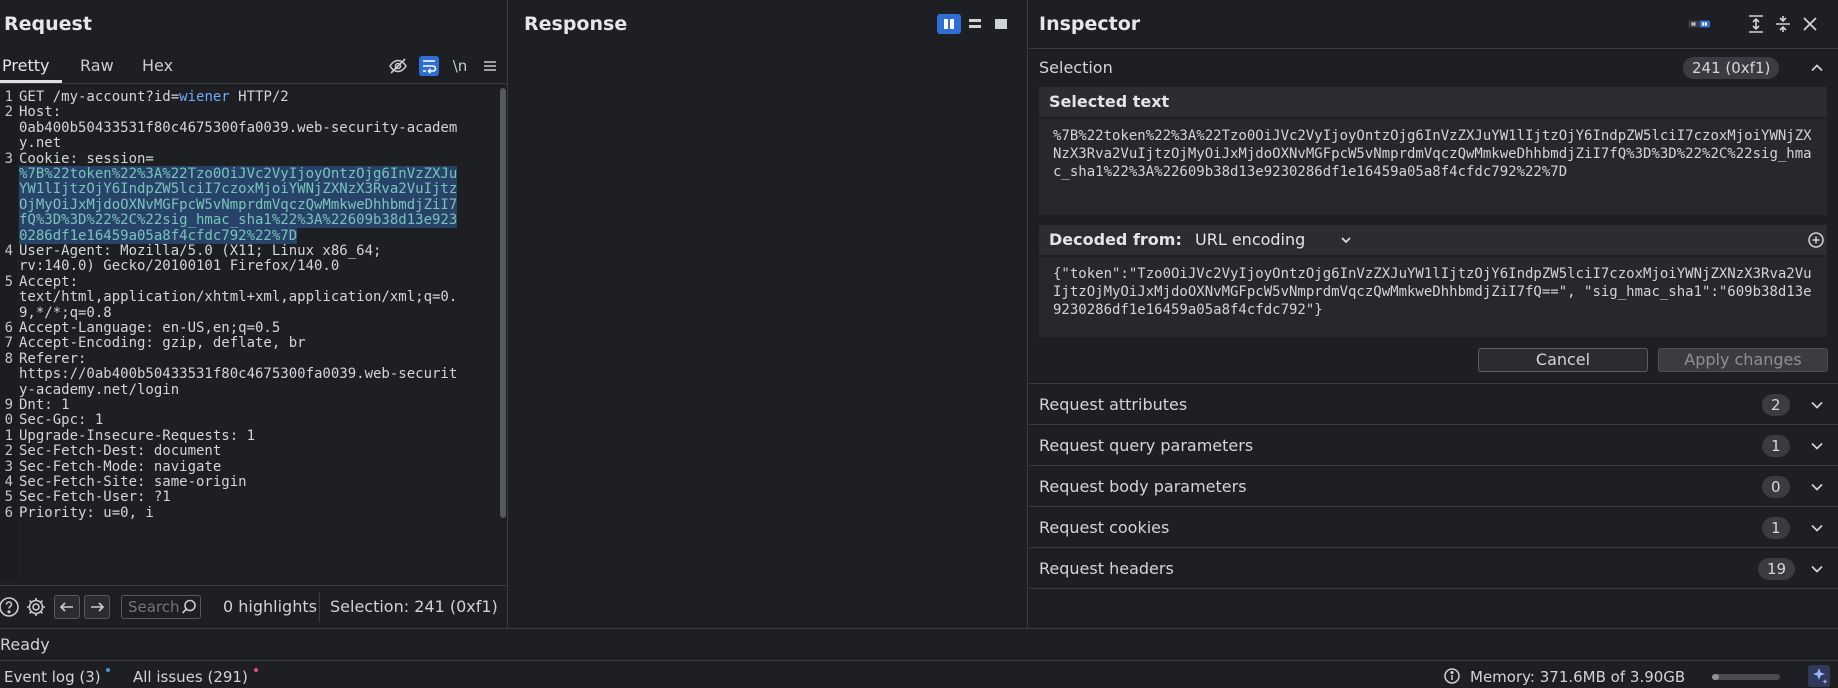  What do you see at coordinates (1783, 24) in the screenshot?
I see `collapse-all-icon` at bounding box center [1783, 24].